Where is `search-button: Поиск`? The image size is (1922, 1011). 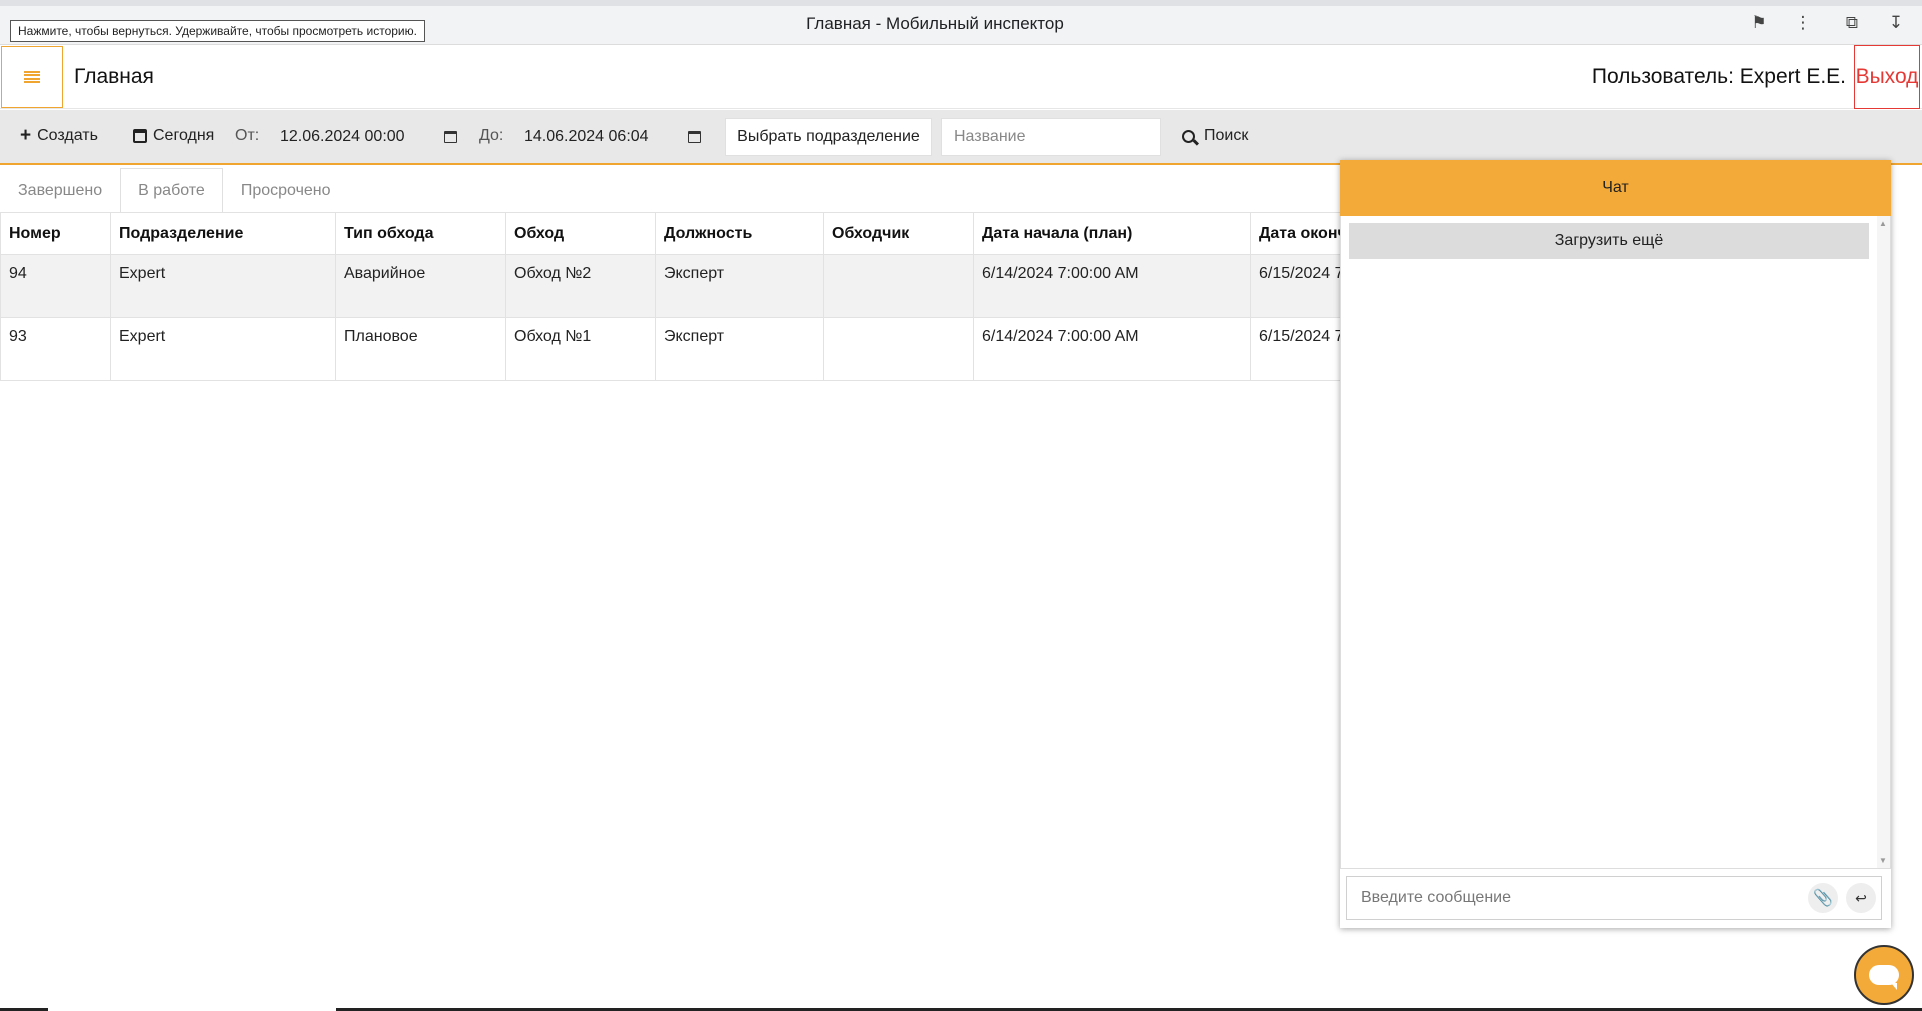 search-button: Поиск is located at coordinates (1215, 136).